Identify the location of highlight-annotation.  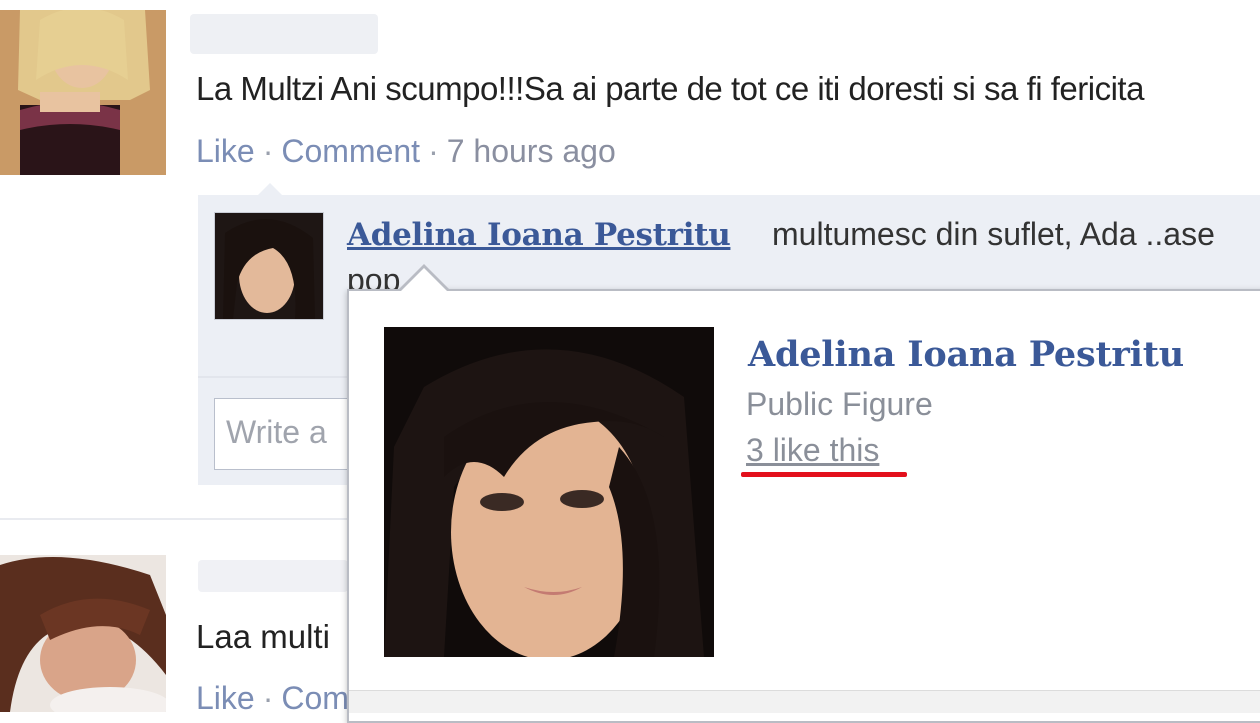
(824, 474).